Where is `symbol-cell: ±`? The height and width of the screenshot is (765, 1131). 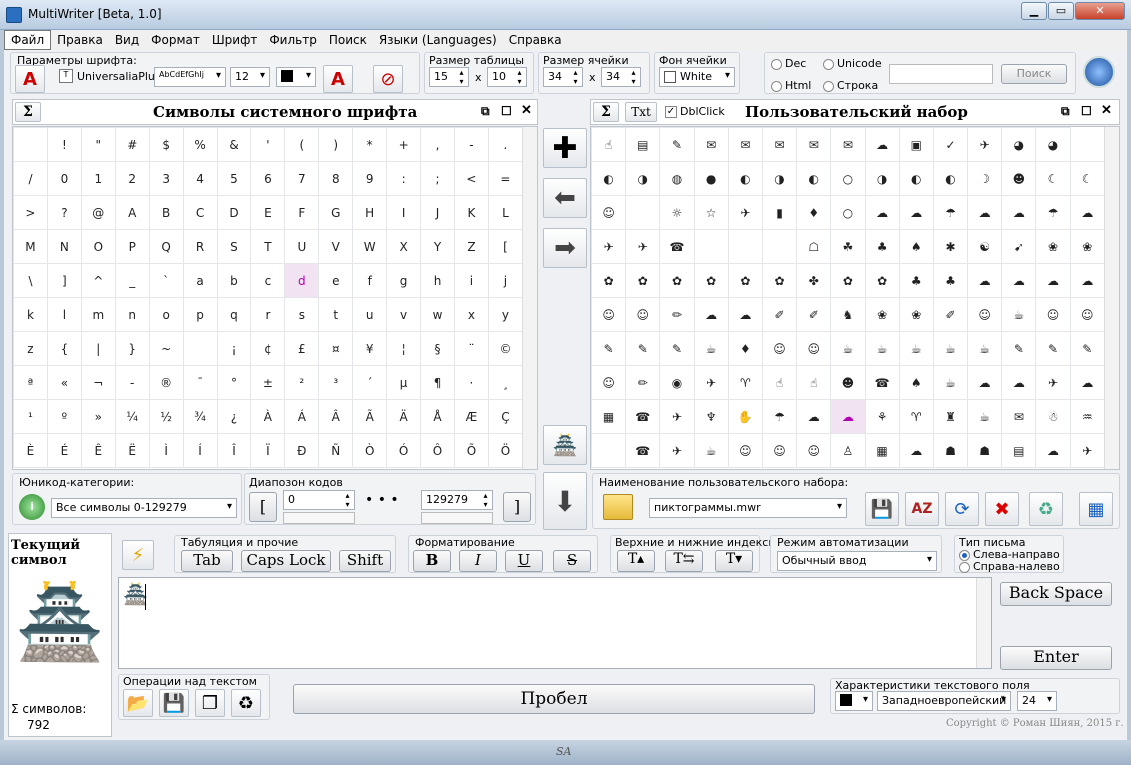
symbol-cell: ± is located at coordinates (268, 382).